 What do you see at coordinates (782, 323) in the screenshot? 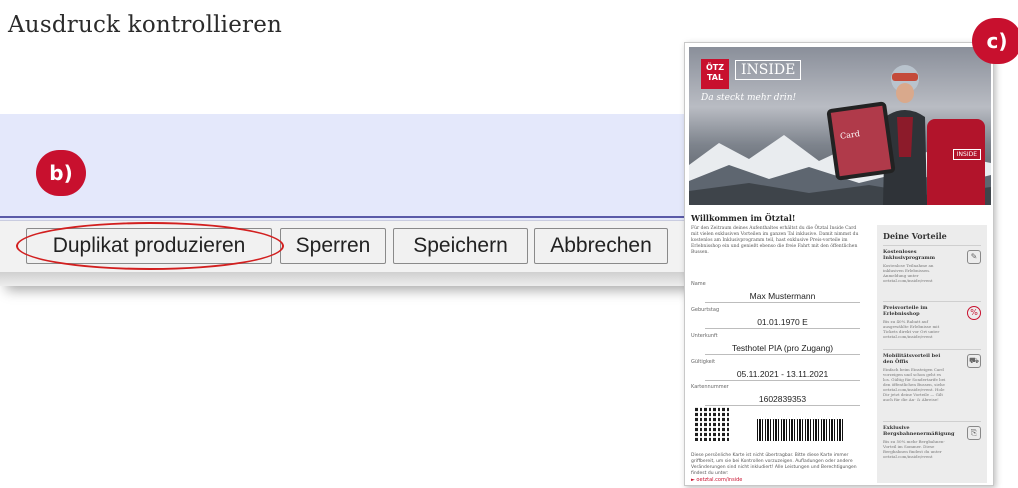
I see `field-value-birthday: 01.01.1970 E` at bounding box center [782, 323].